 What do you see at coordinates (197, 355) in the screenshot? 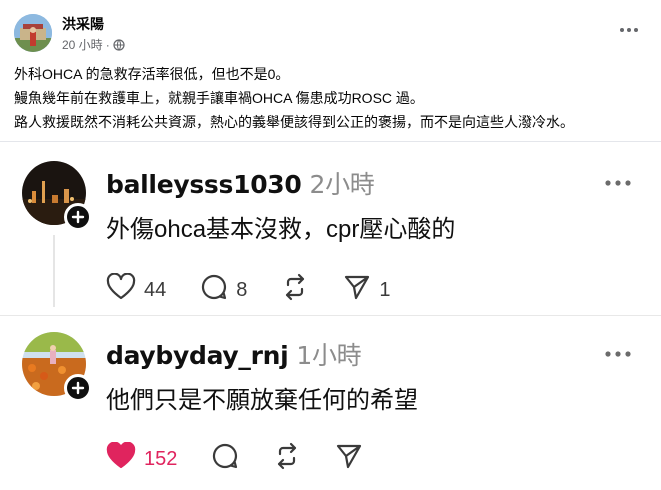
I see `comment-username: daybyday_rnj` at bounding box center [197, 355].